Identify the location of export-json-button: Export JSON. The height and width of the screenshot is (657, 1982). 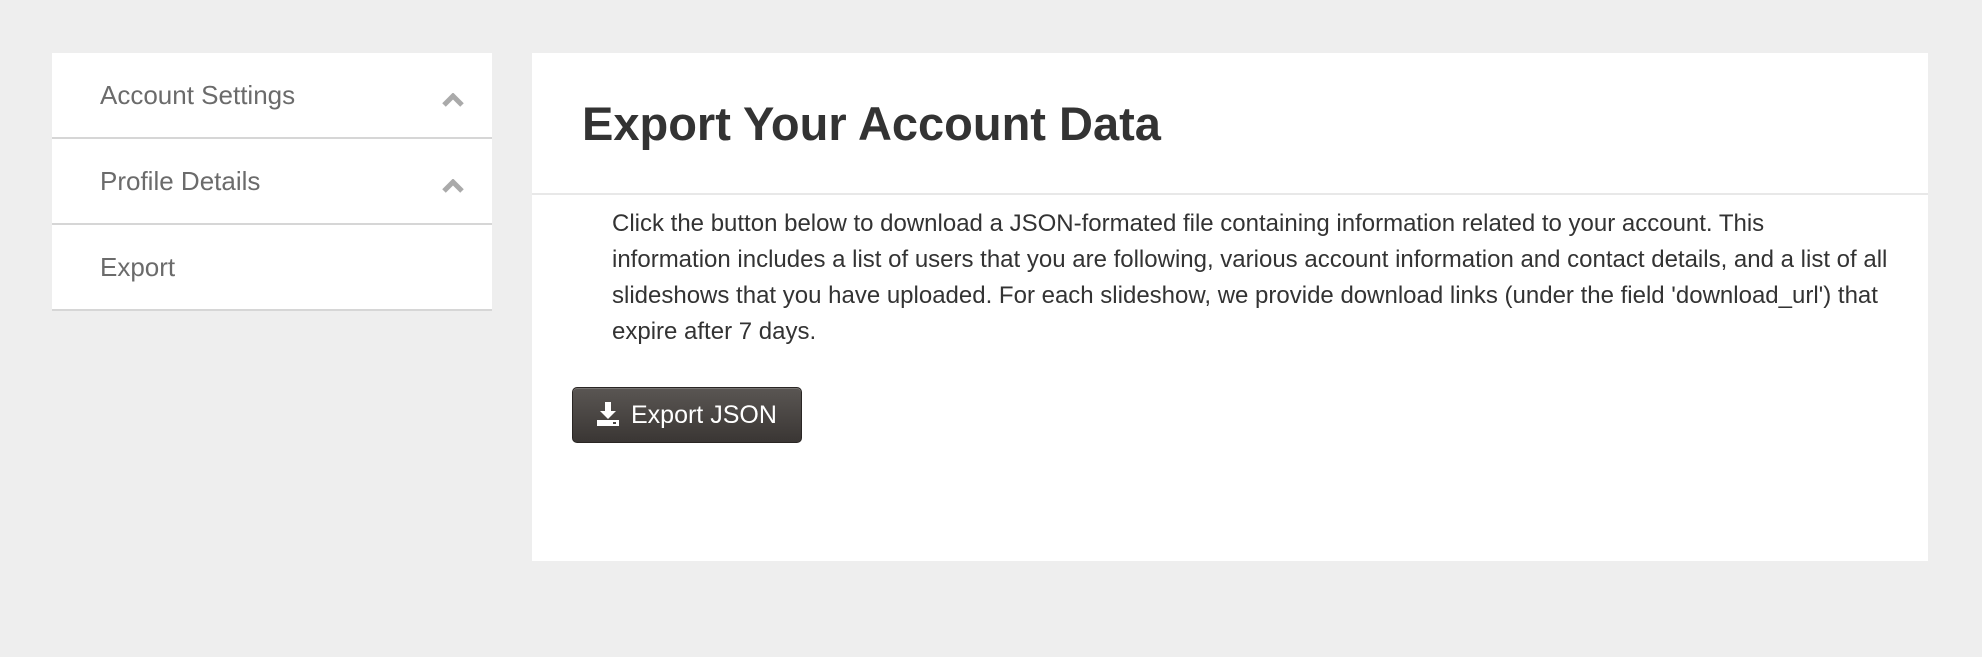
(687, 415).